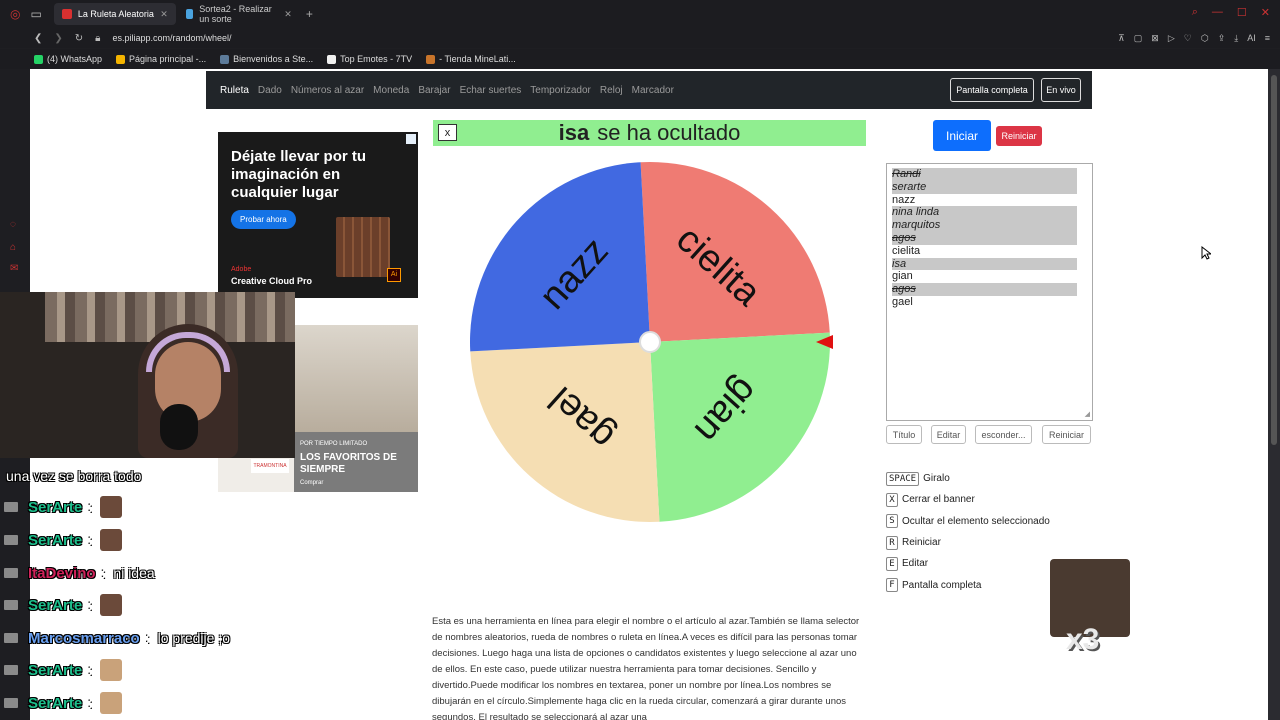  I want to click on shortcut-row: E Editar, so click(968, 563).